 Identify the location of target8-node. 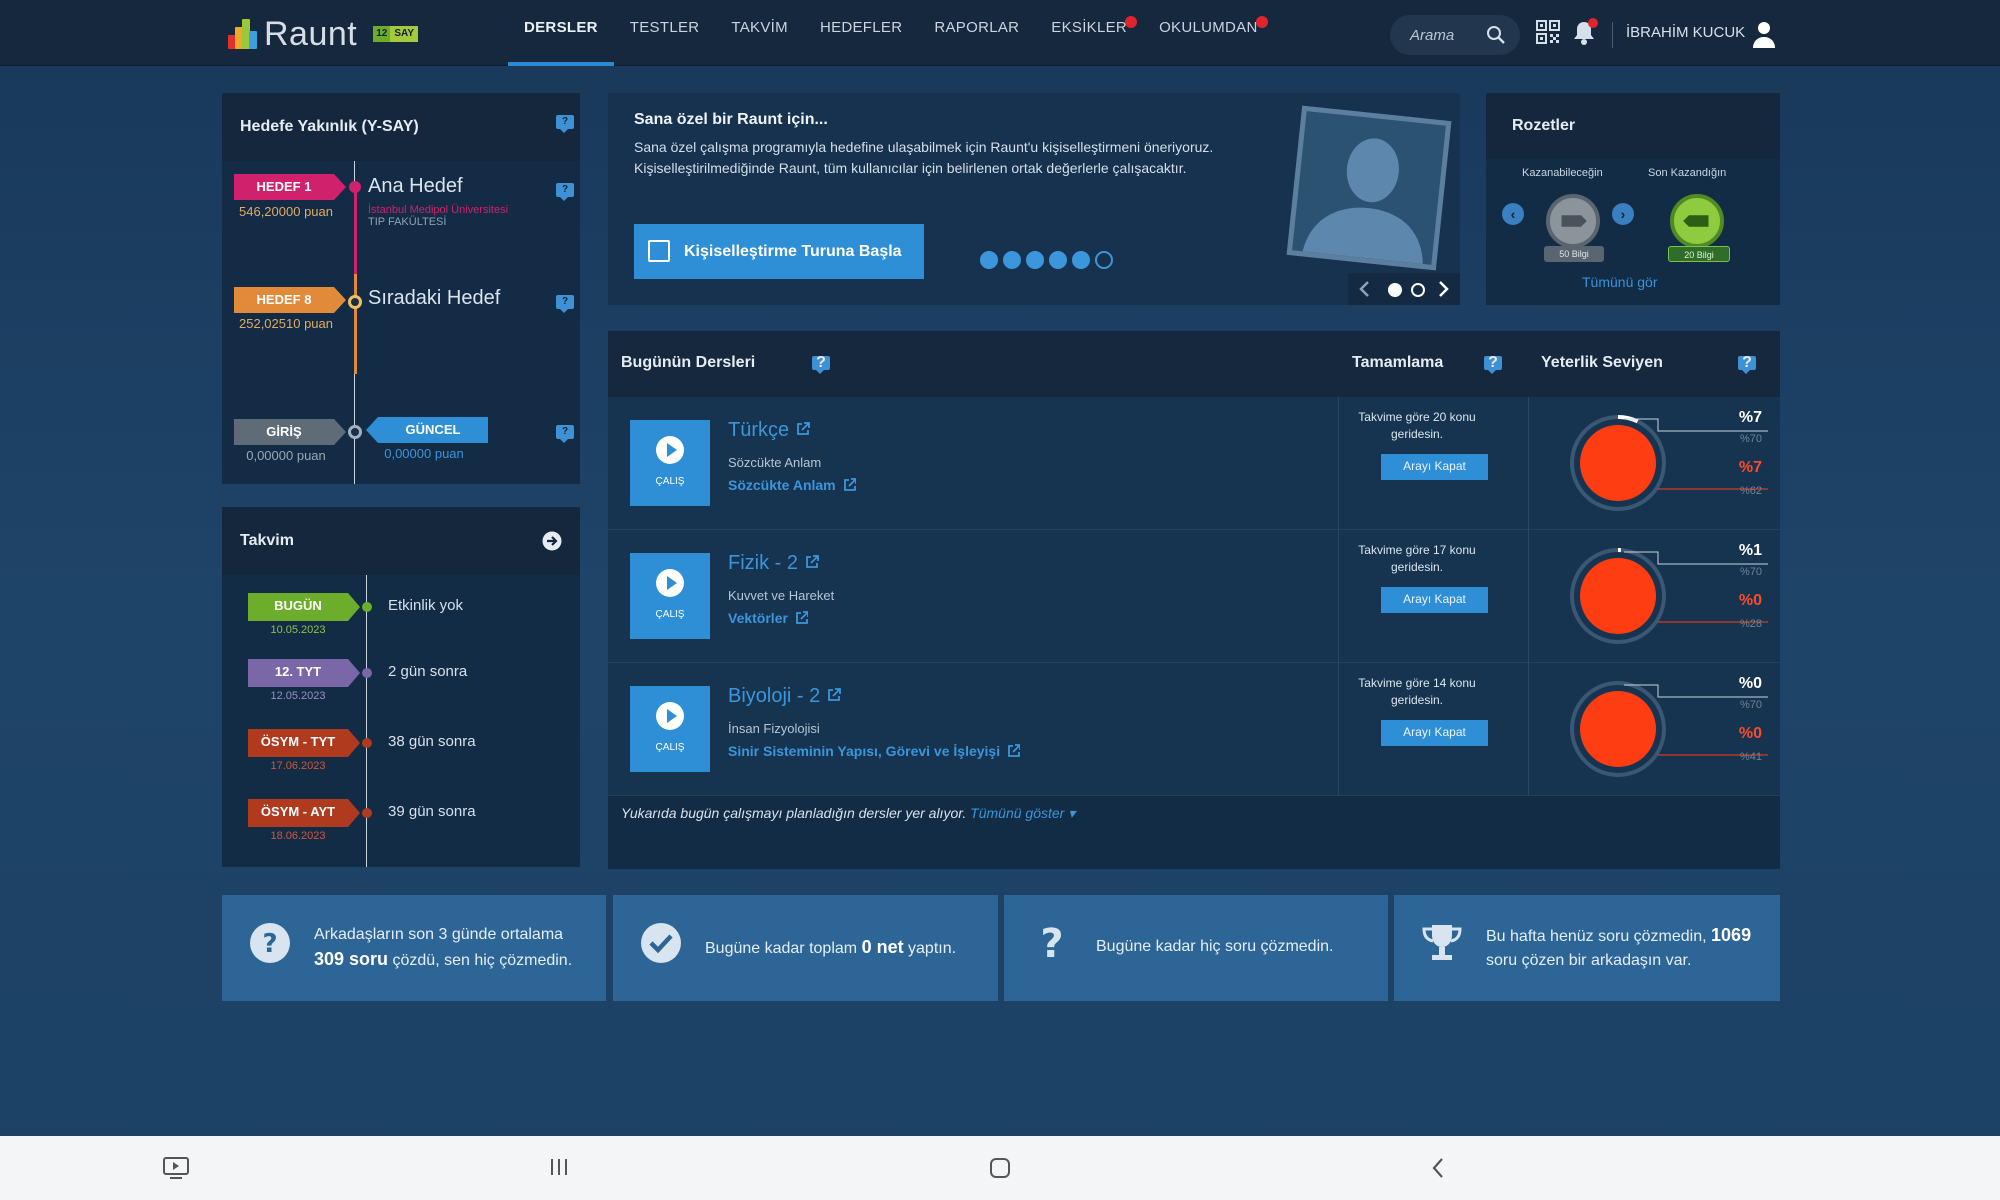
(355, 302).